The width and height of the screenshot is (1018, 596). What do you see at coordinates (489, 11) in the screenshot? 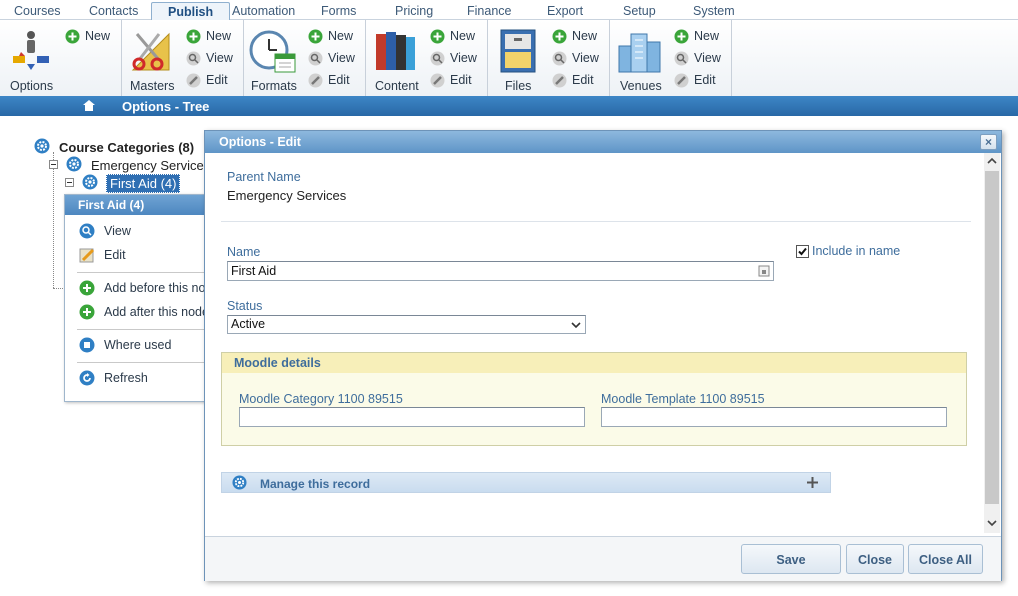
I see `menu-tab-finance: Finance` at bounding box center [489, 11].